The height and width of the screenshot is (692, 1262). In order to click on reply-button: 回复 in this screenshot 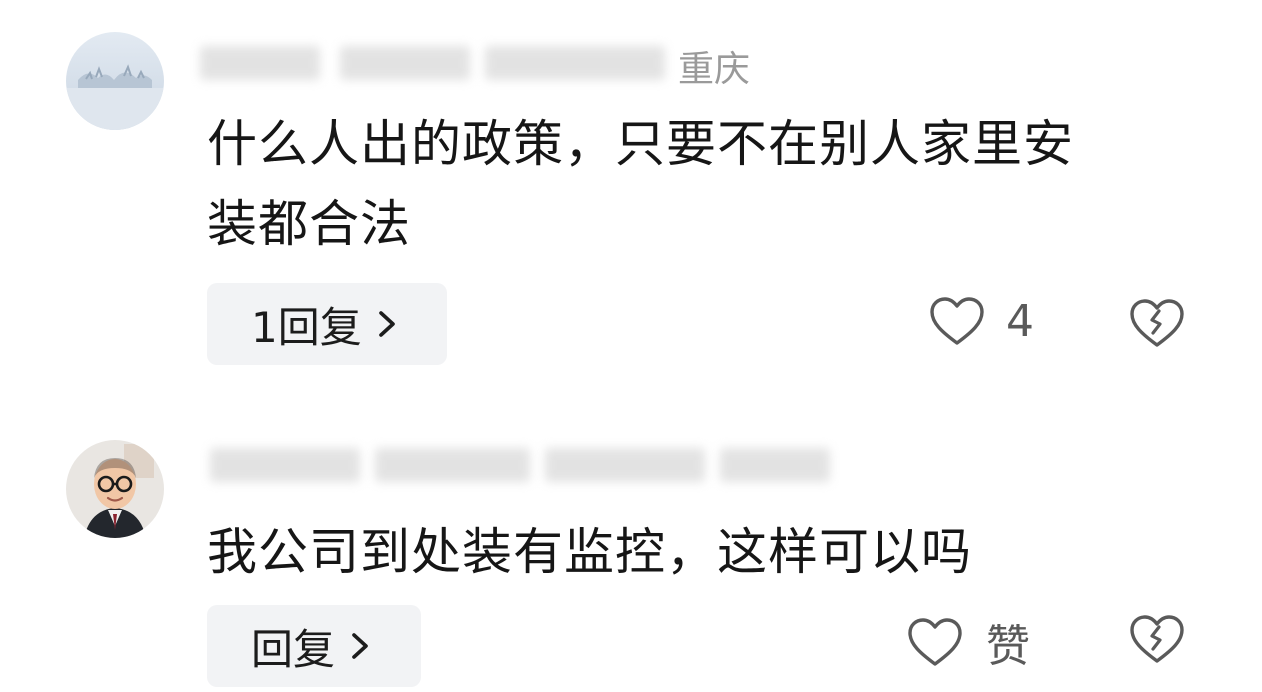, I will do `click(314, 646)`.